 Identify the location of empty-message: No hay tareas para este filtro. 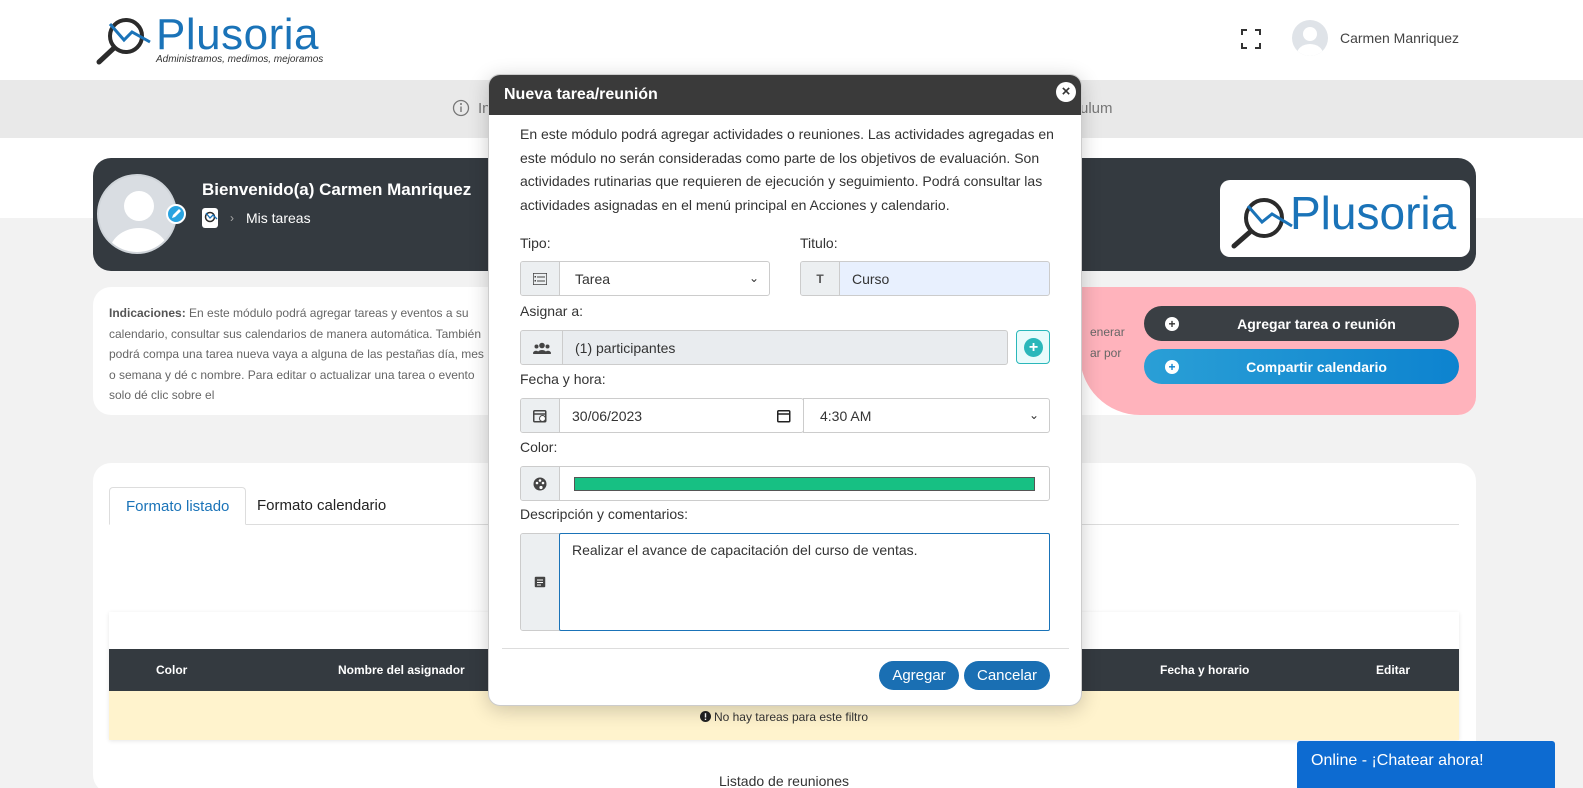
(791, 717).